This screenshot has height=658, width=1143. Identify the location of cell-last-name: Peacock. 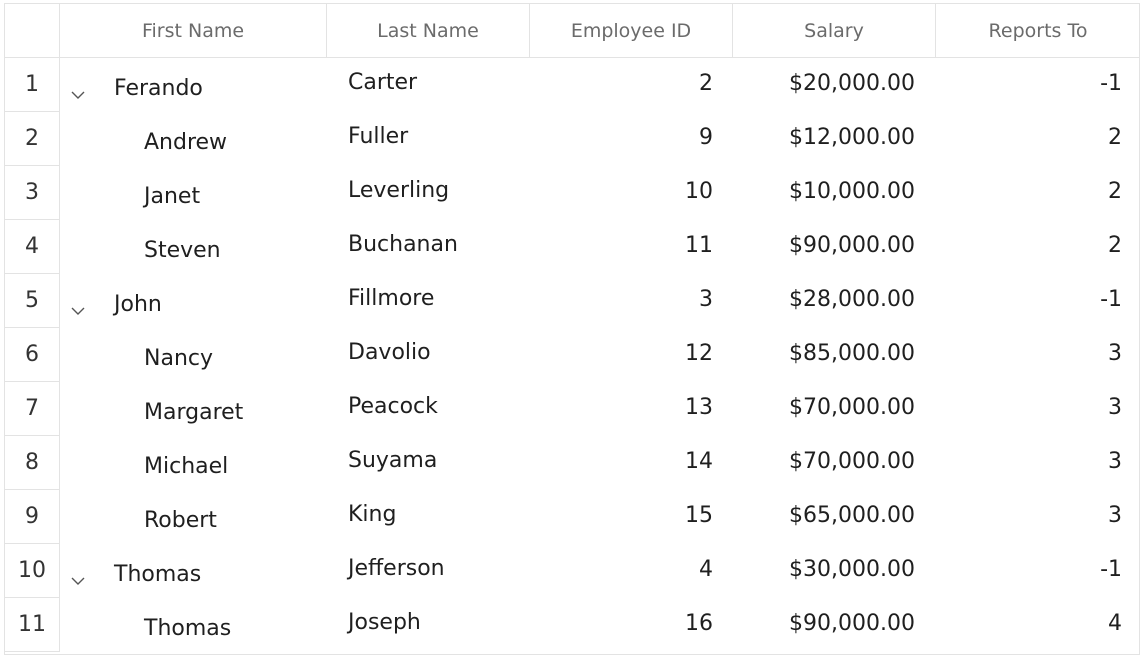
(428, 409).